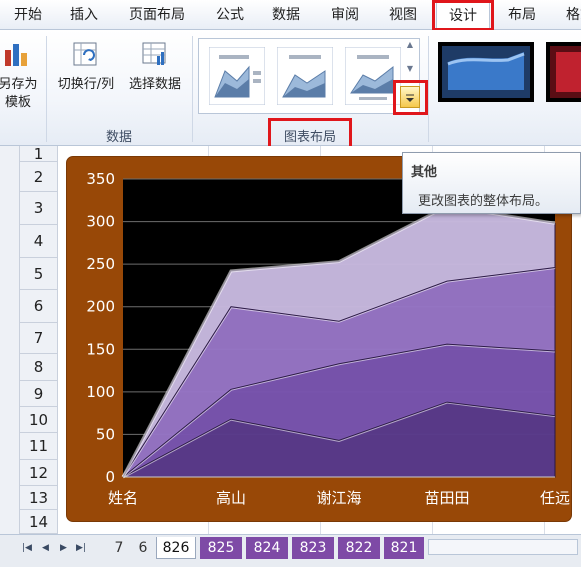  What do you see at coordinates (17, 102) in the screenshot?
I see `save-template-label-2: 模板` at bounding box center [17, 102].